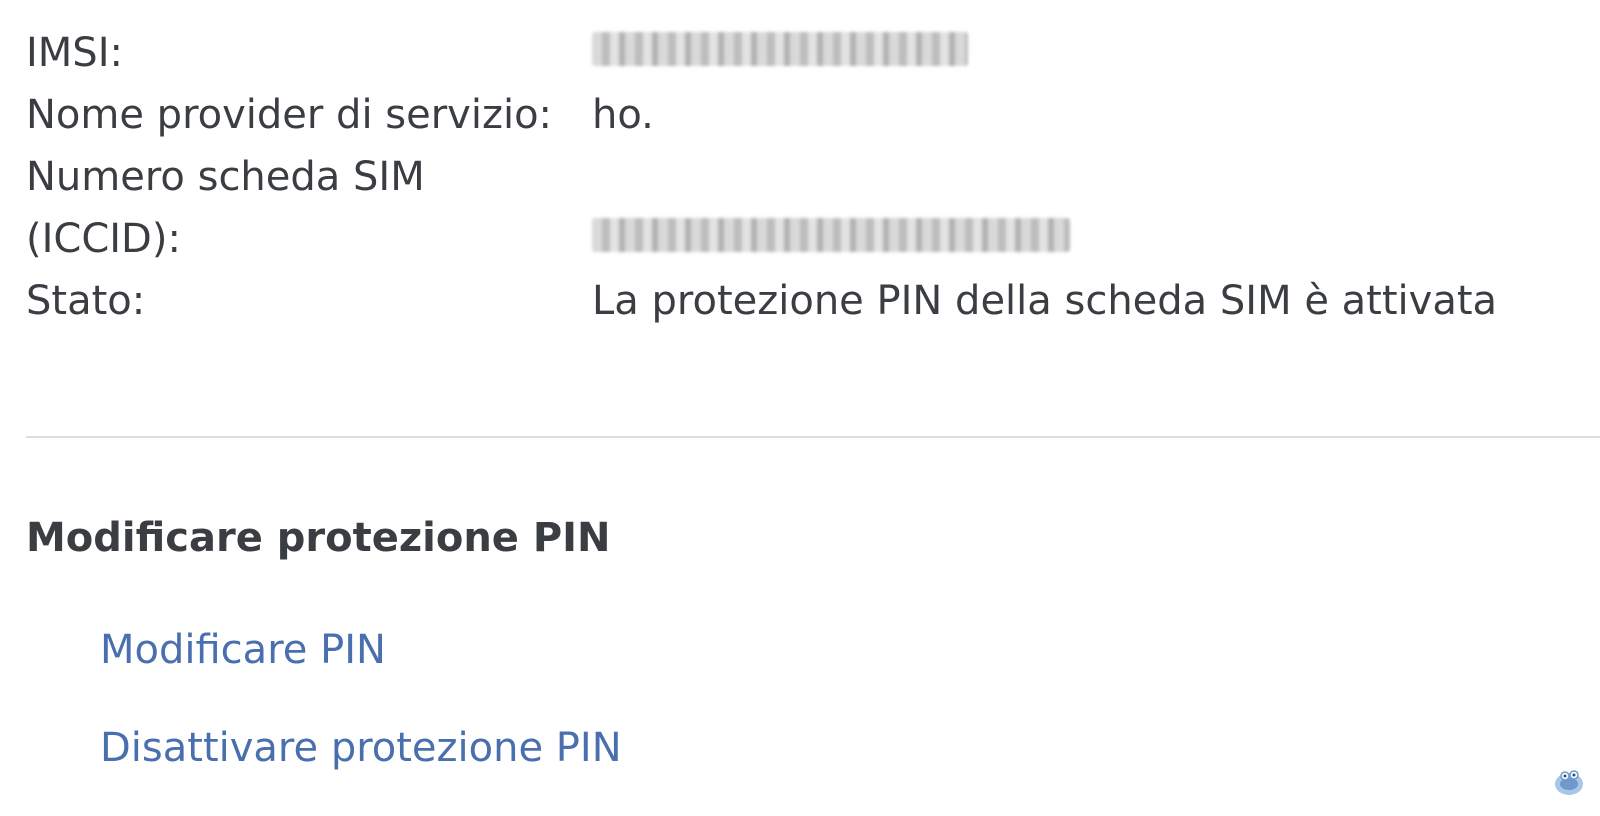 The image size is (1600, 816). Describe the element at coordinates (243, 650) in the screenshot. I see `change-pin-link: Modificare PIN` at that location.